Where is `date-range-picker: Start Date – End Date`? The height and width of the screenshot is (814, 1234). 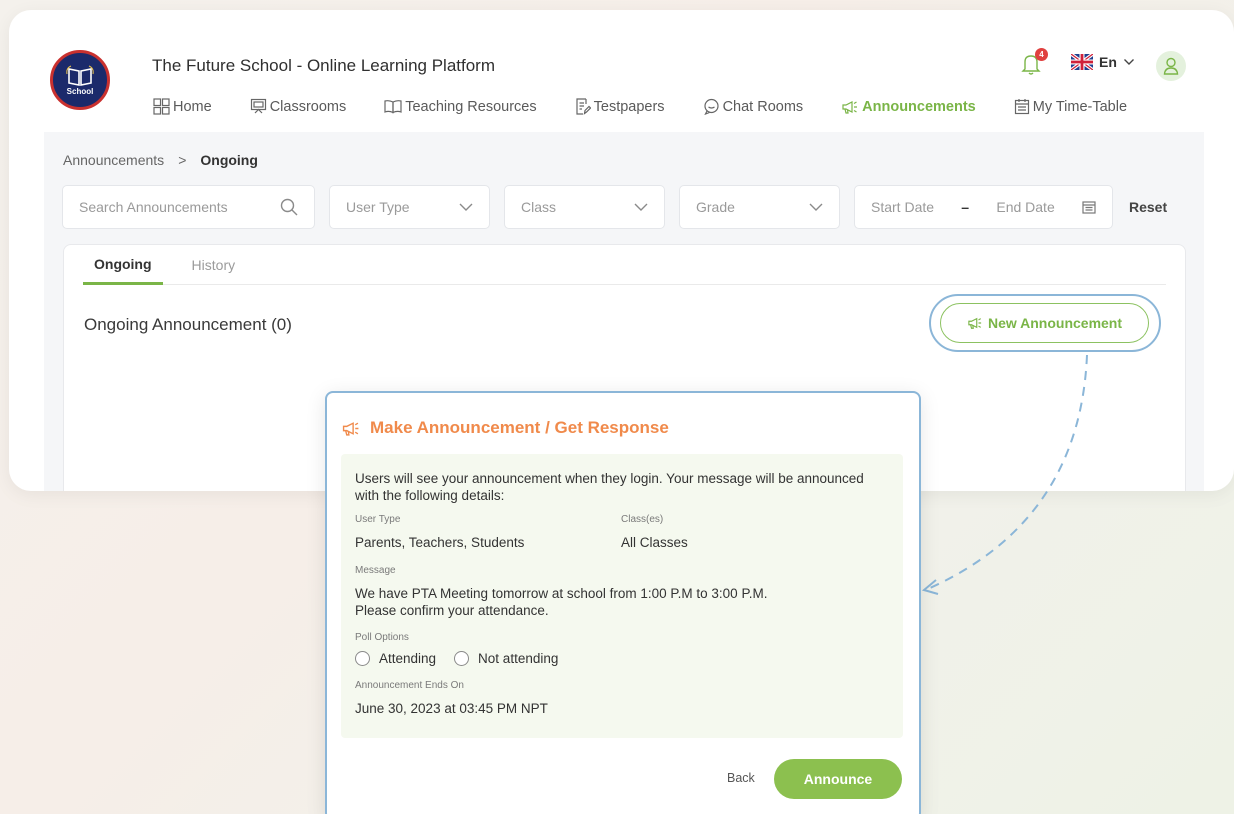 date-range-picker: Start Date – End Date is located at coordinates (983, 207).